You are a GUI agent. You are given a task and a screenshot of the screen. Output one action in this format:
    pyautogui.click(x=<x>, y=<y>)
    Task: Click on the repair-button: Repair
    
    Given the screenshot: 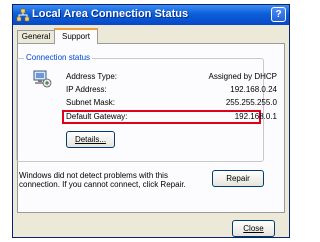 What is the action you would take?
    pyautogui.click(x=238, y=178)
    